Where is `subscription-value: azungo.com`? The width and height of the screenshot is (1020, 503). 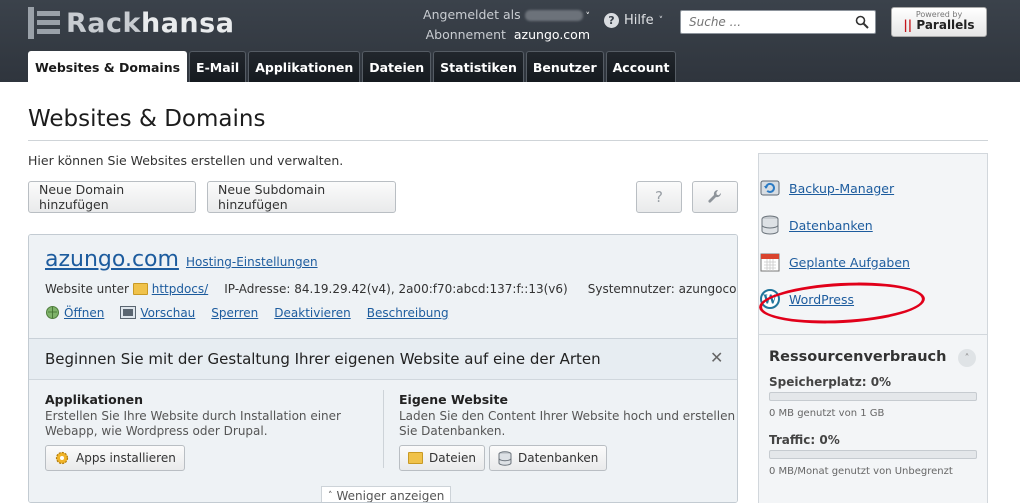
subscription-value: azungo.com is located at coordinates (552, 34).